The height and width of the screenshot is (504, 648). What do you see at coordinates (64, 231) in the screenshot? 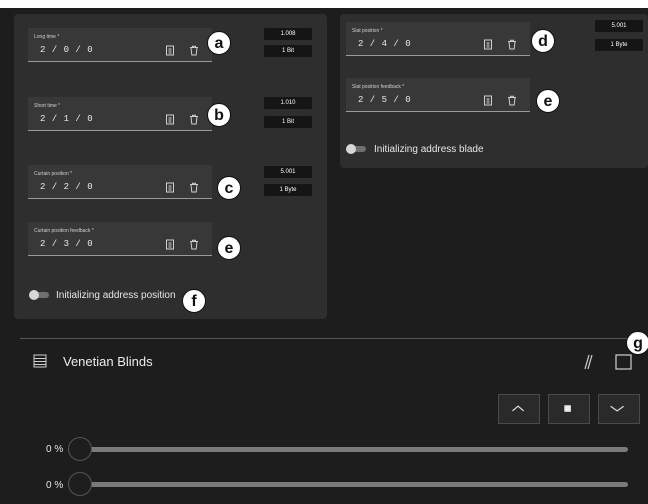
I see `field-label: Curtain position feedback *` at bounding box center [64, 231].